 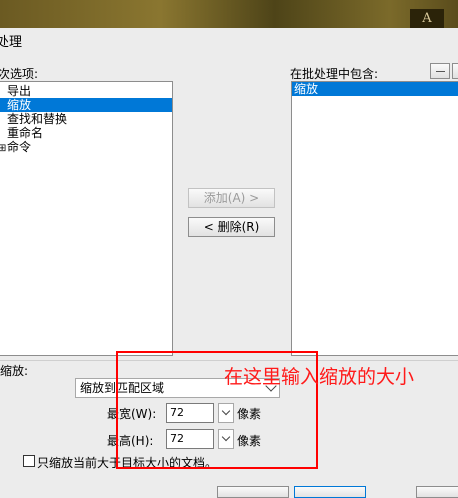 What do you see at coordinates (19, 147) in the screenshot?
I see `list-item-label: 命令` at bounding box center [19, 147].